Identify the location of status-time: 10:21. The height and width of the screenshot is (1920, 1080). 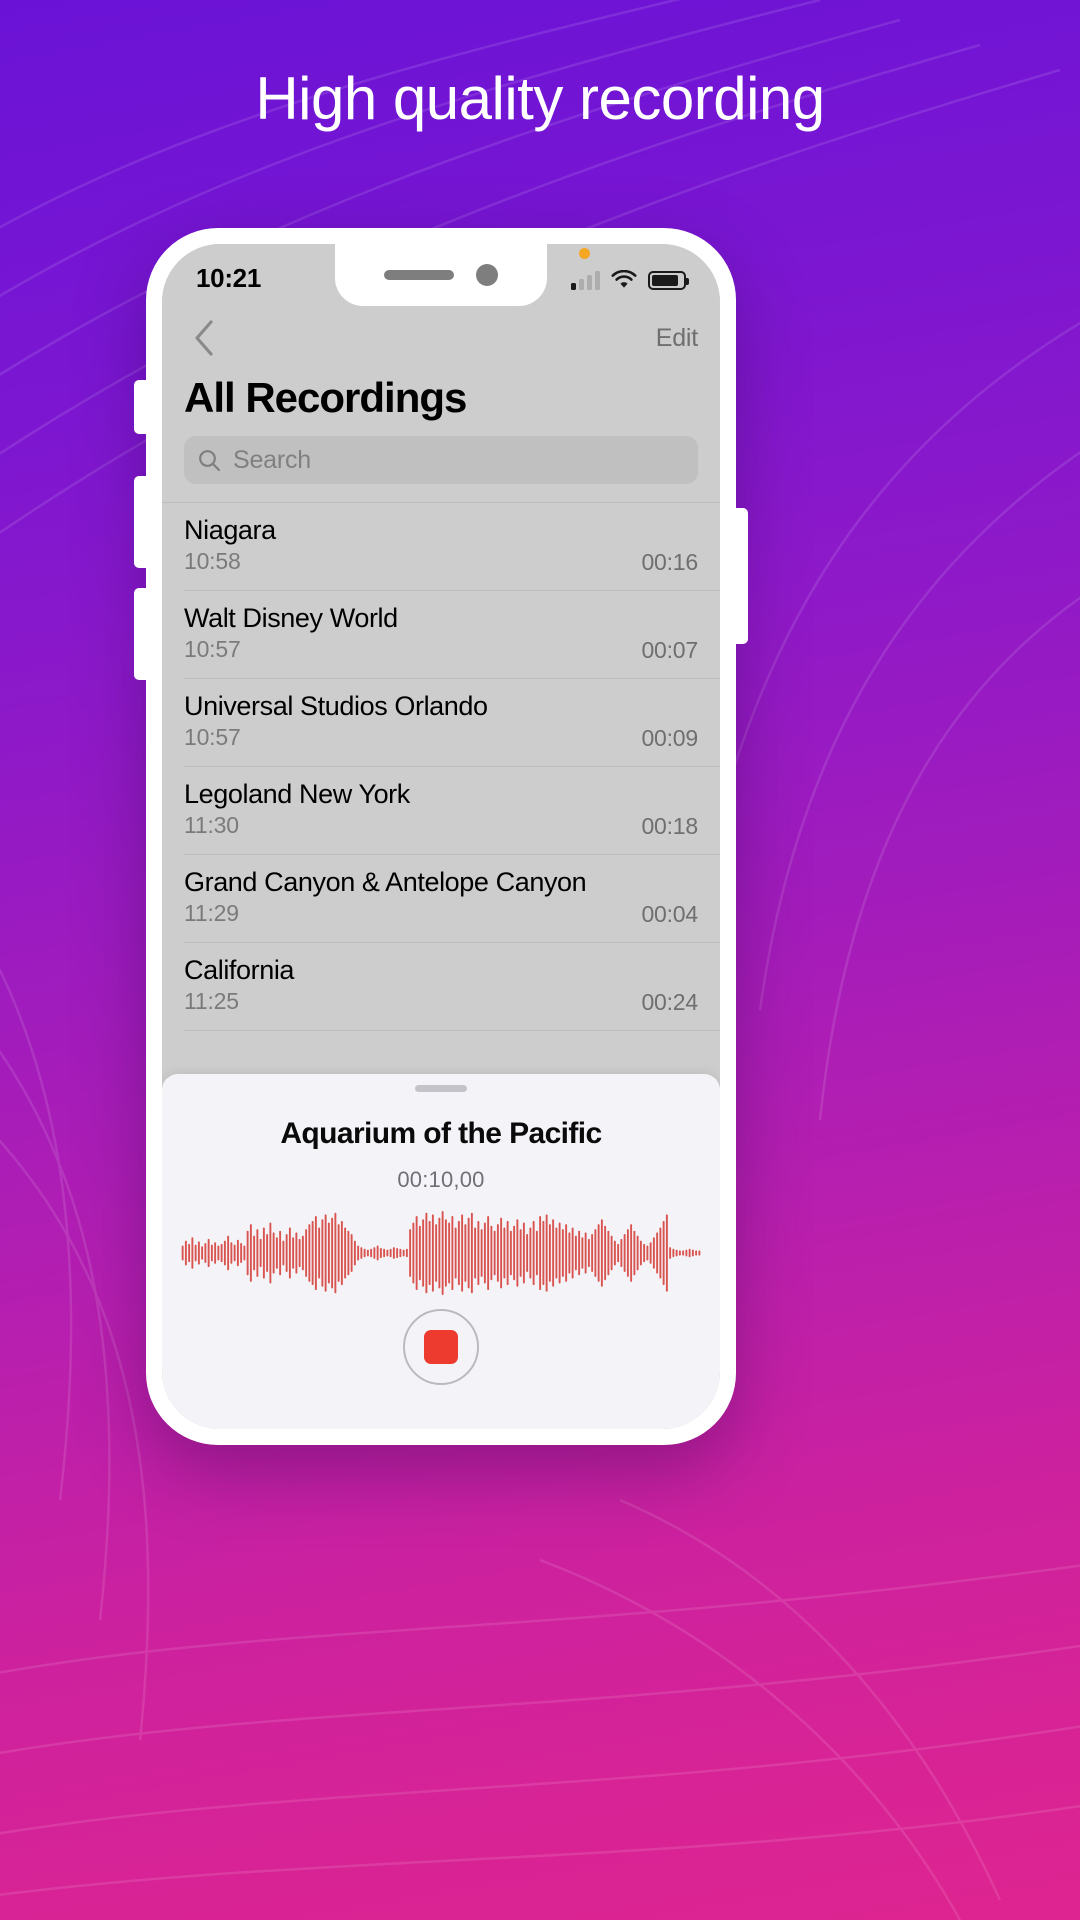
(228, 277).